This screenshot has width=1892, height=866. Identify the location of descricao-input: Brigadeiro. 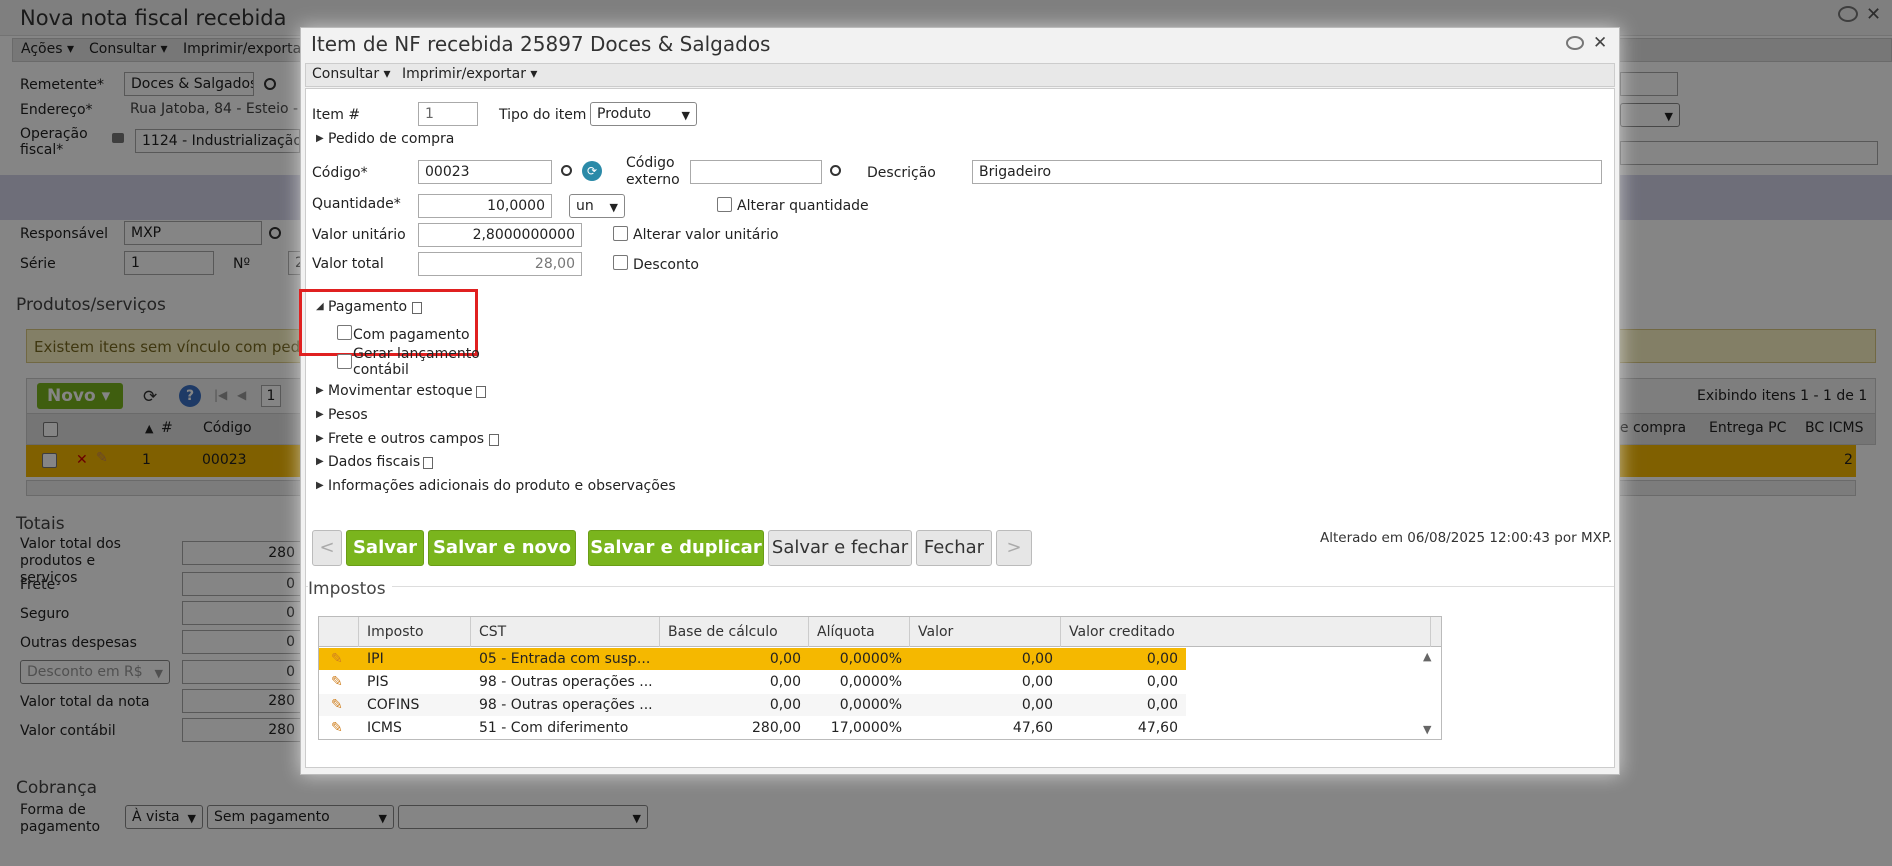
(1287, 172).